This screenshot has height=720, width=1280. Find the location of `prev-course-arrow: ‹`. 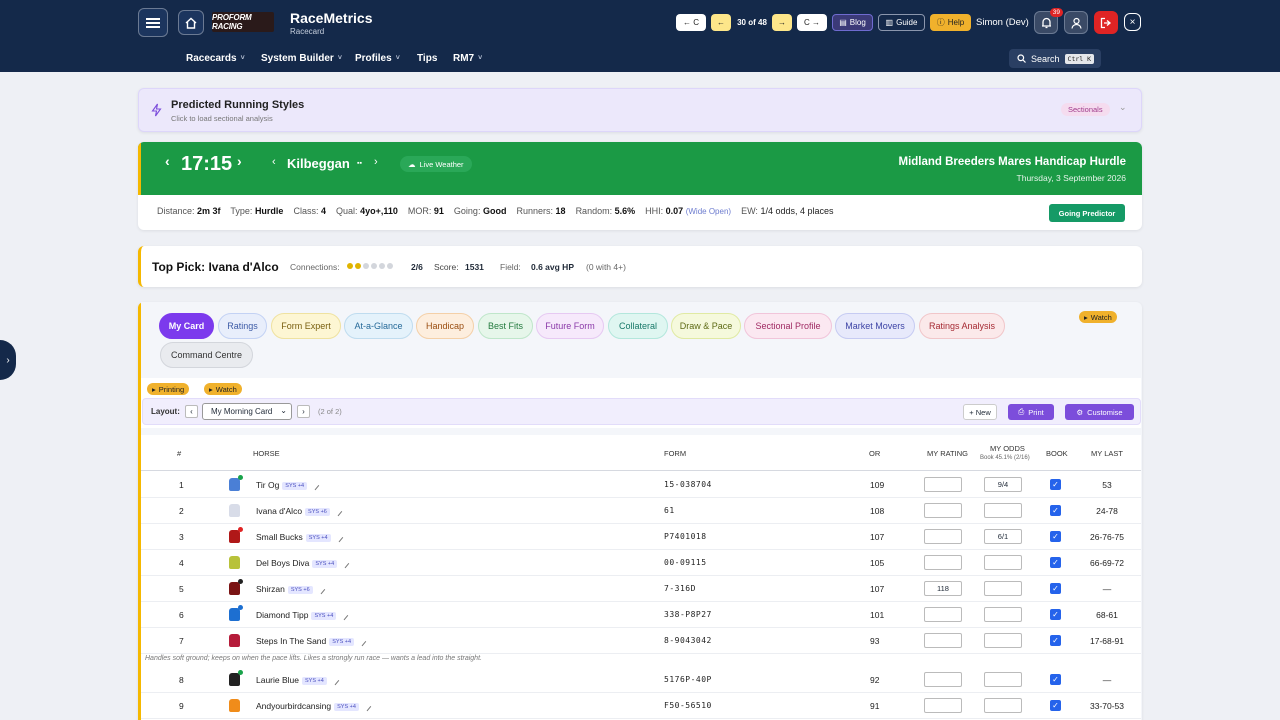

prev-course-arrow: ‹ is located at coordinates (274, 162).